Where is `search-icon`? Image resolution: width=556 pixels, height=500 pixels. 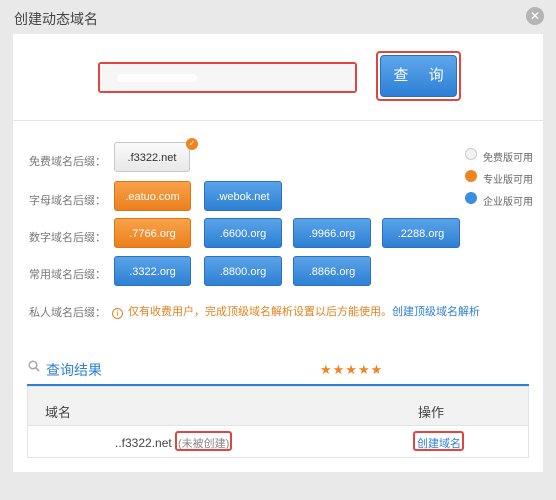 search-icon is located at coordinates (34, 366).